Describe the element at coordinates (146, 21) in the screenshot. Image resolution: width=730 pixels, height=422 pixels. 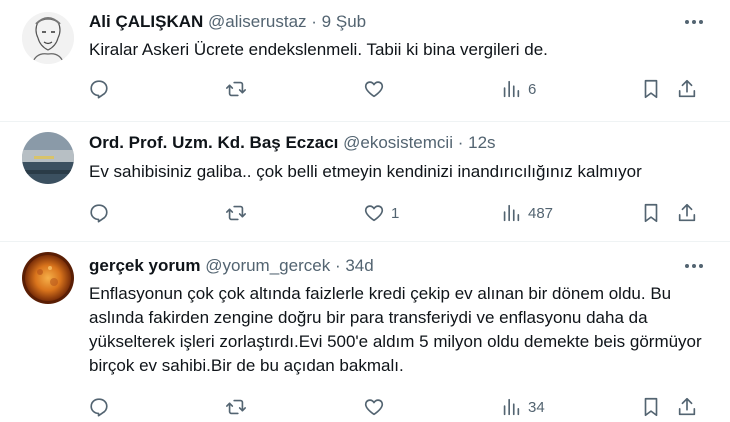
I see `display-name: Ali ÇALIŞKAN` at that location.